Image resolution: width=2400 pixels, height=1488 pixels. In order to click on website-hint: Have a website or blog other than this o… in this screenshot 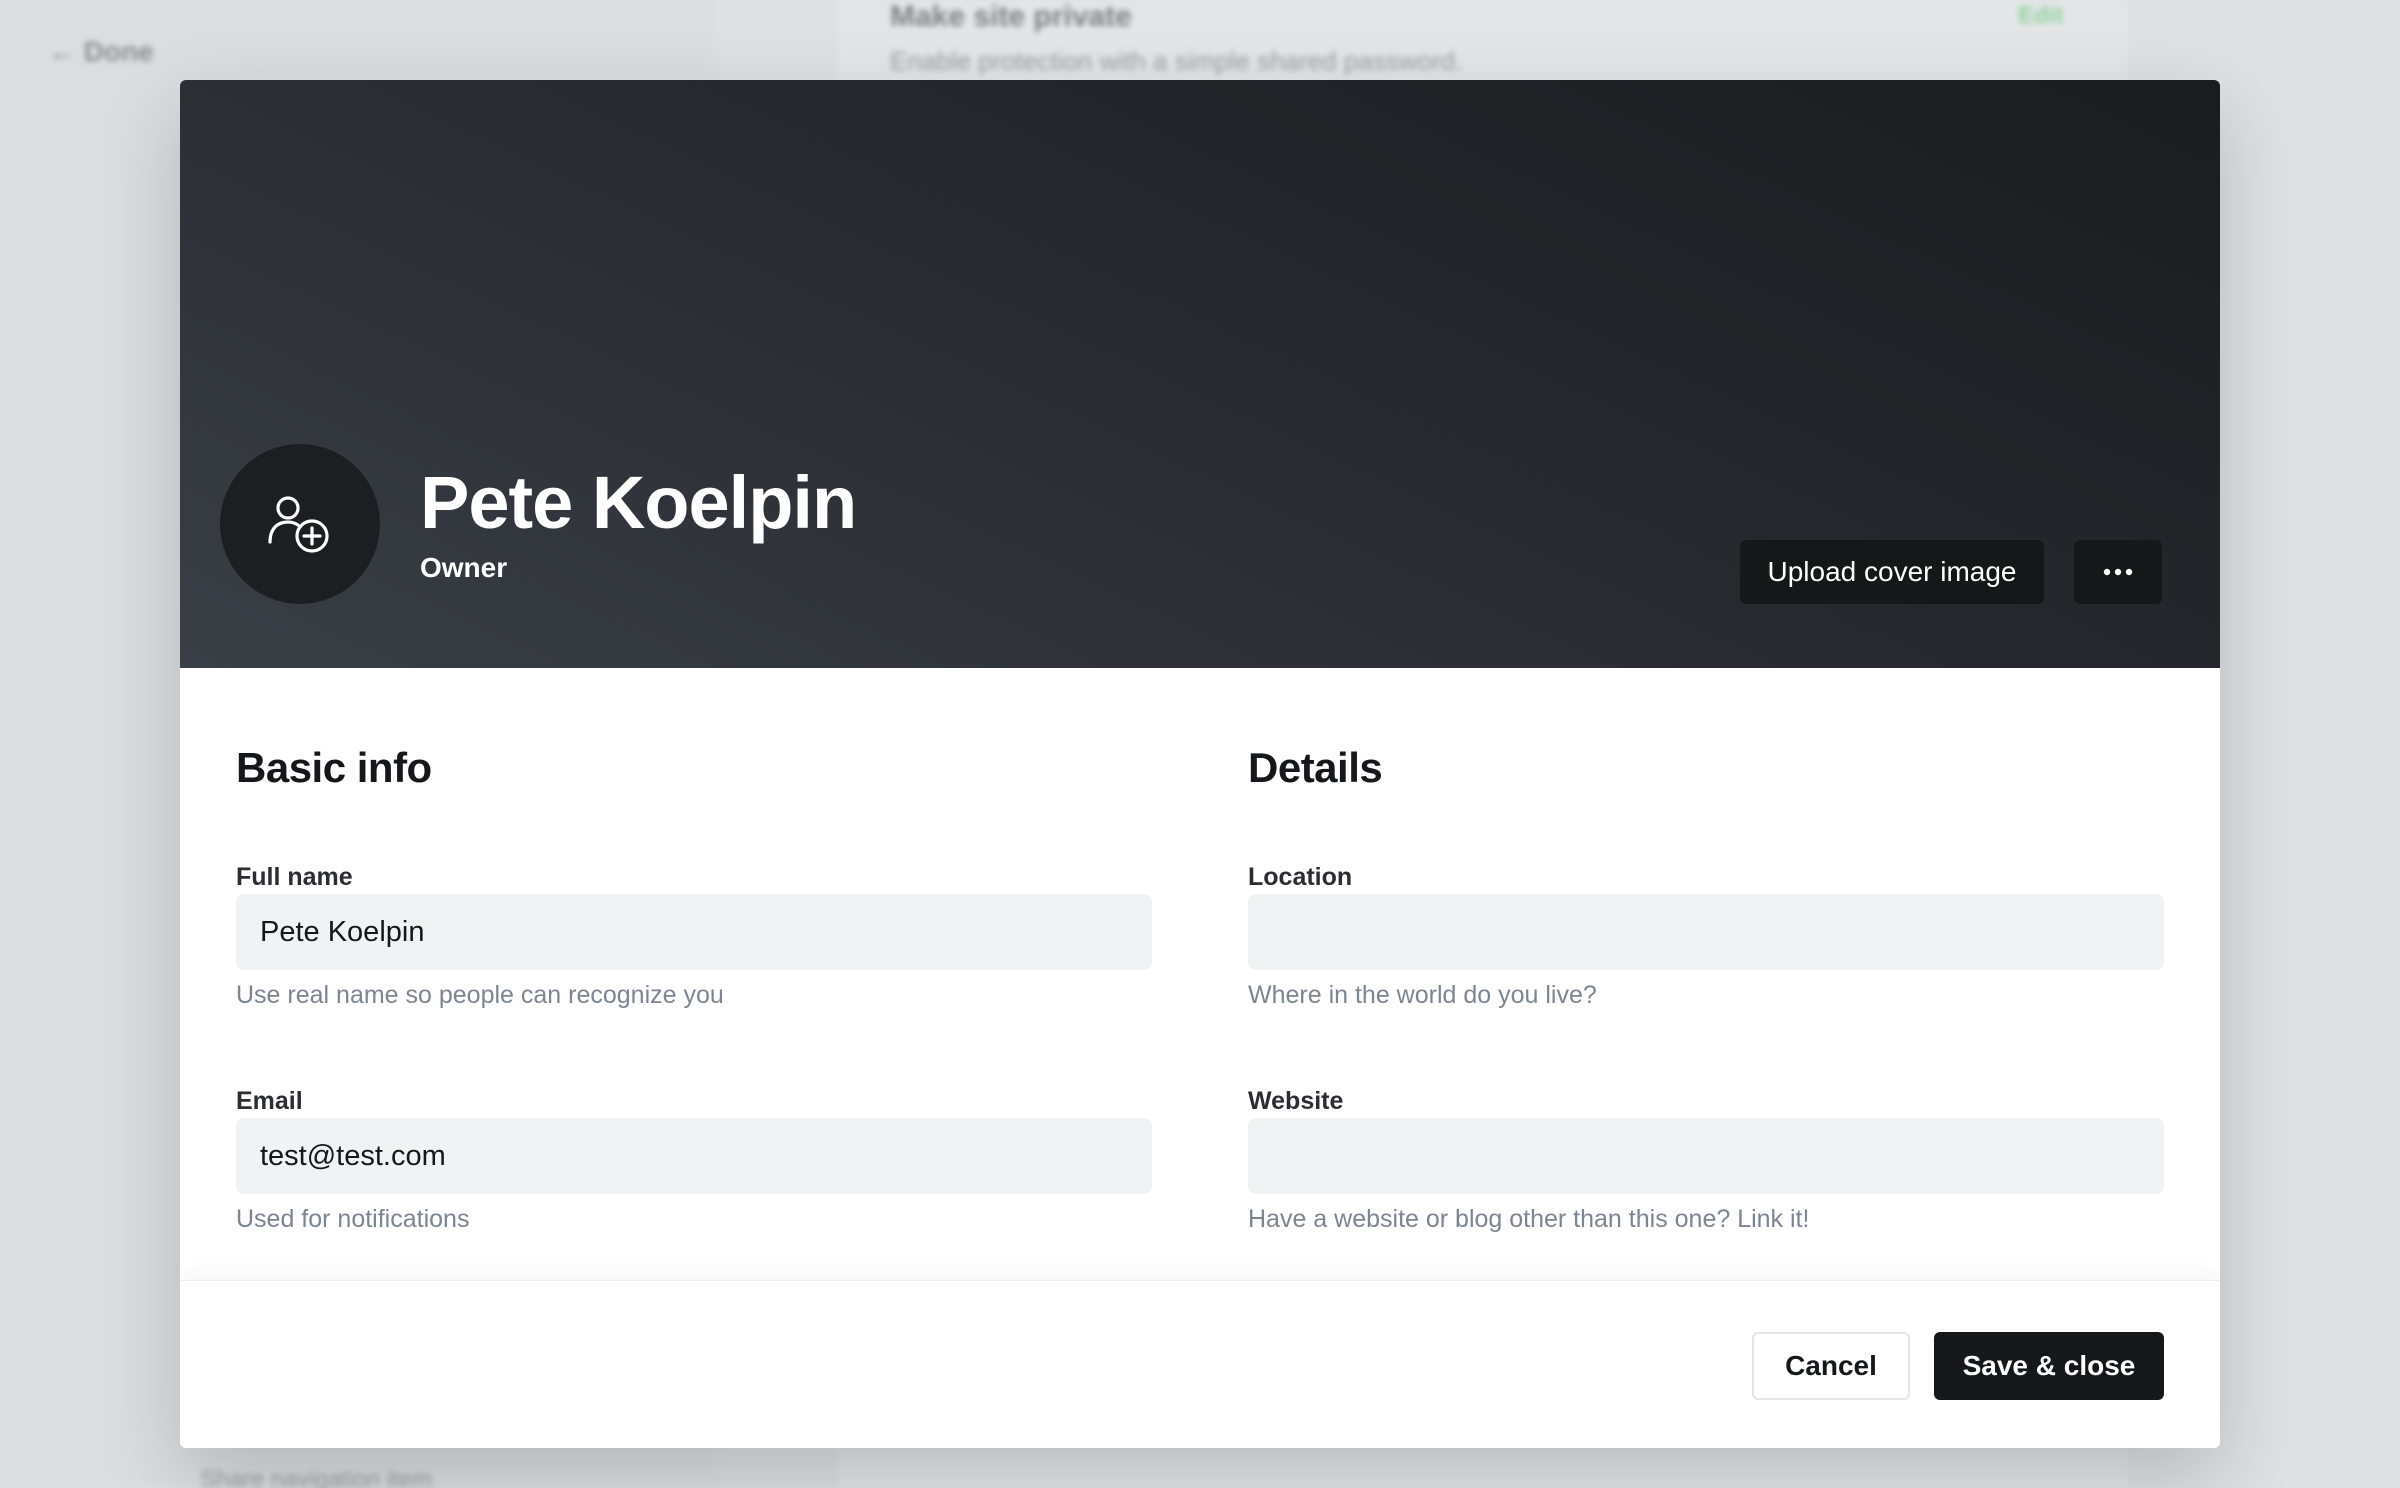, I will do `click(1529, 1219)`.